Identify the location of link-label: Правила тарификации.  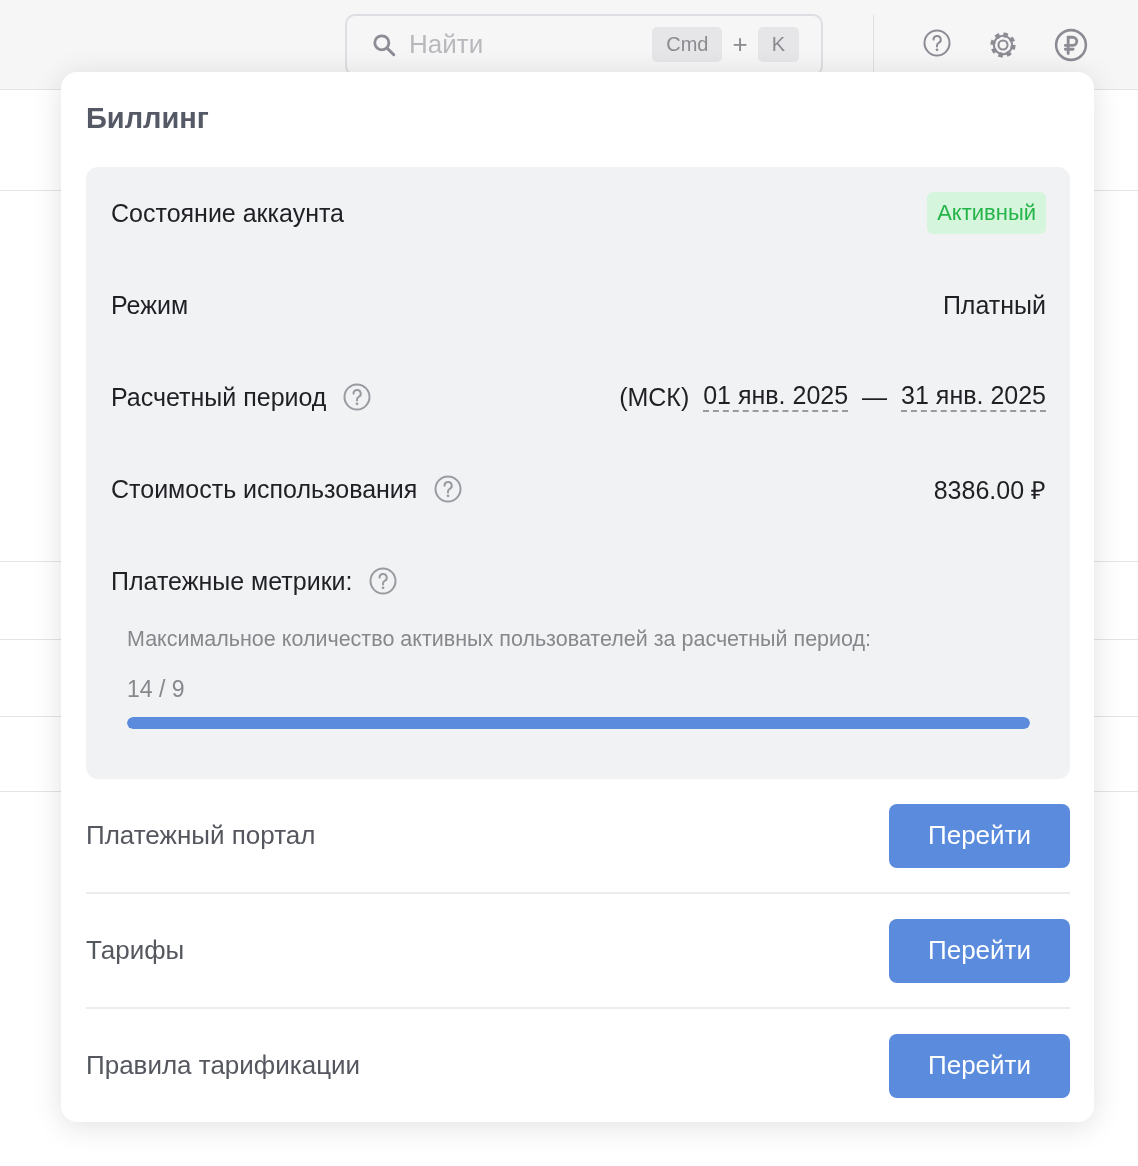
(223, 1065).